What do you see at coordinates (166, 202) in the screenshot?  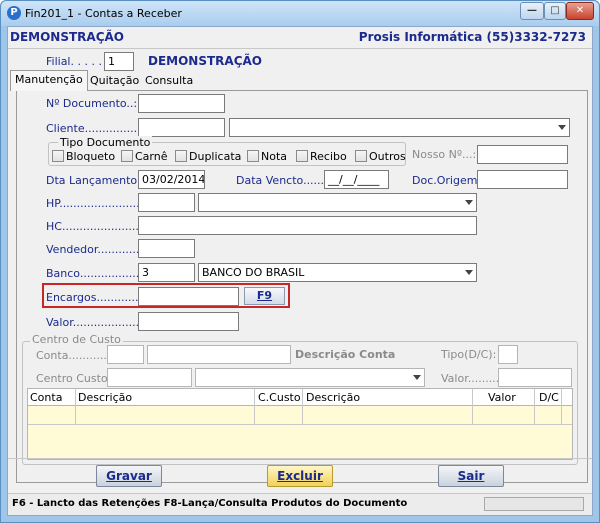 I see `hp-code-input` at bounding box center [166, 202].